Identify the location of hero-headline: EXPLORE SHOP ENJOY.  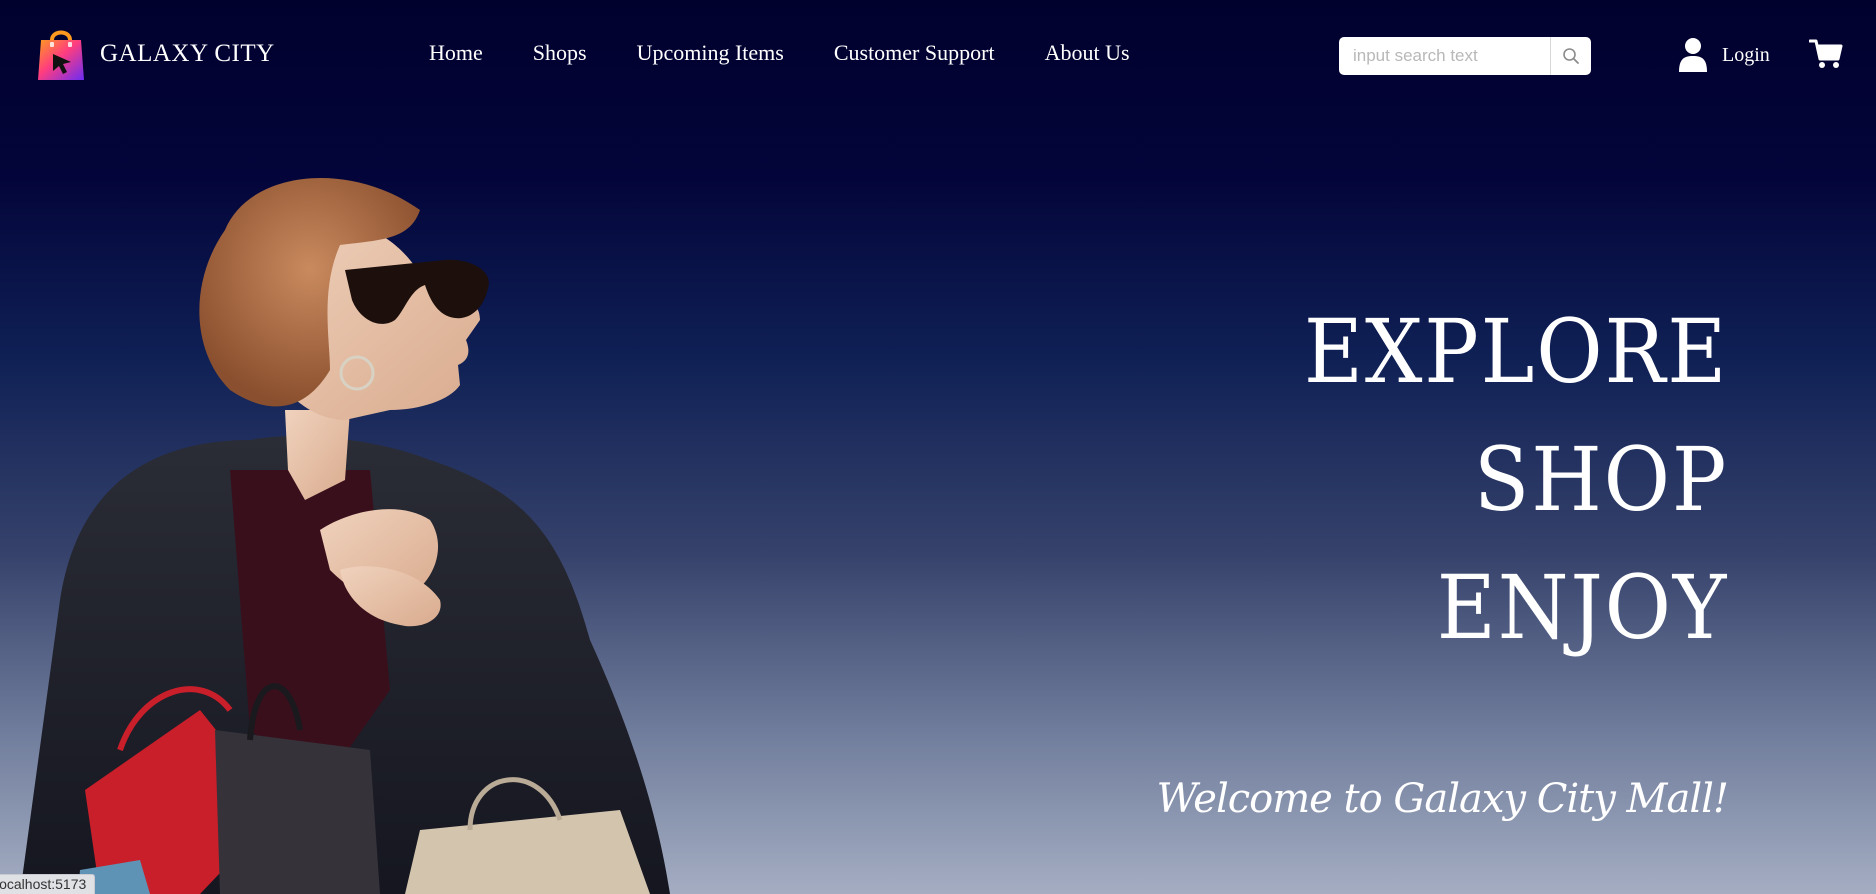
(1497, 480).